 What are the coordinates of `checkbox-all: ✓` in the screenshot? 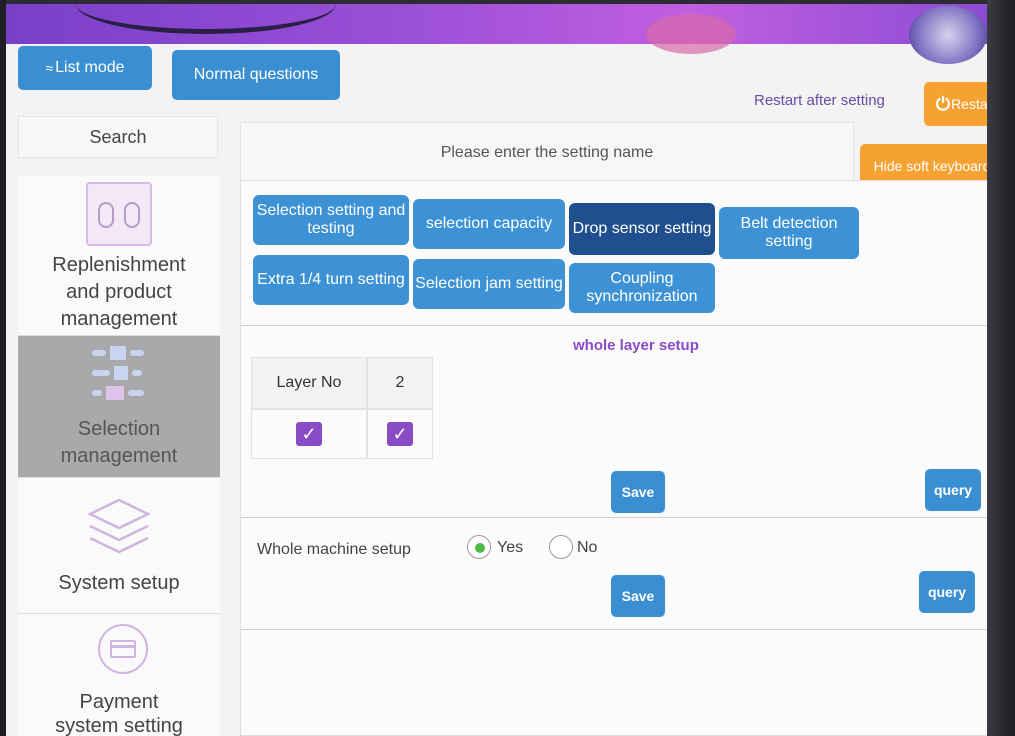 It's located at (309, 434).